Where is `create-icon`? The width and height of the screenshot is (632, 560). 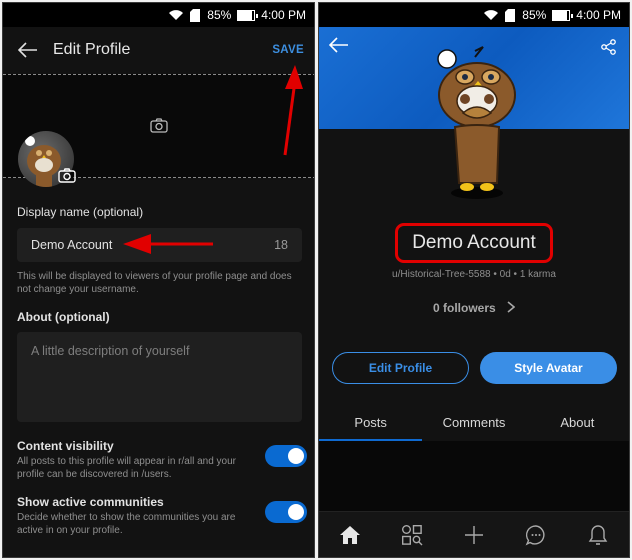 create-icon is located at coordinates (474, 534).